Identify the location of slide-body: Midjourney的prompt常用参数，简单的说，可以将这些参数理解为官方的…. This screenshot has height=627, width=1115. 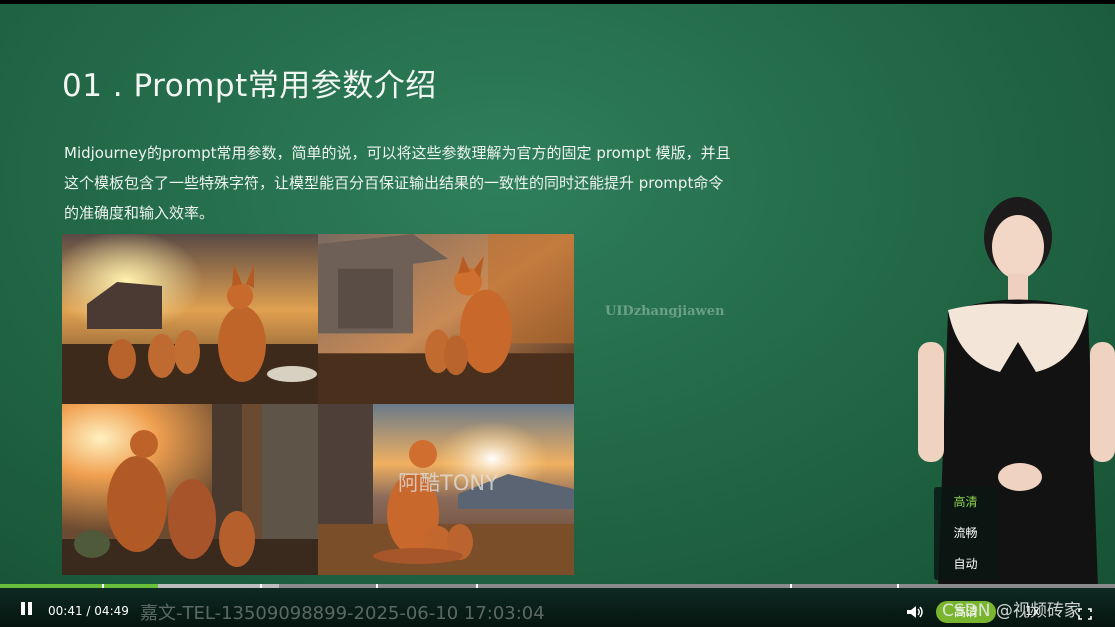
(424, 183).